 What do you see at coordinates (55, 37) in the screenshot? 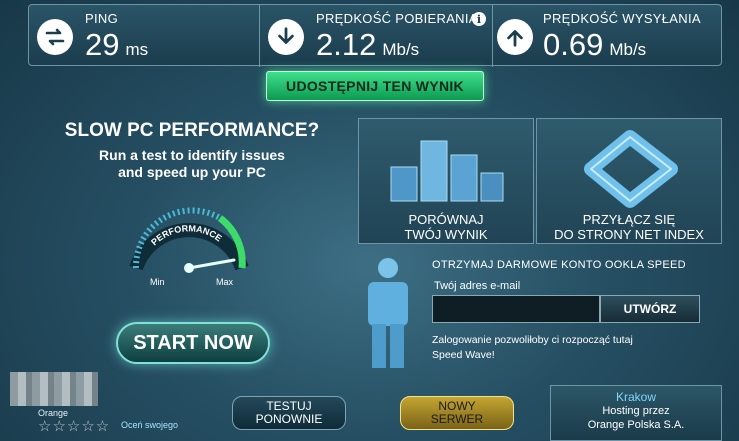
I see `exchange-arrows-icon` at bounding box center [55, 37].